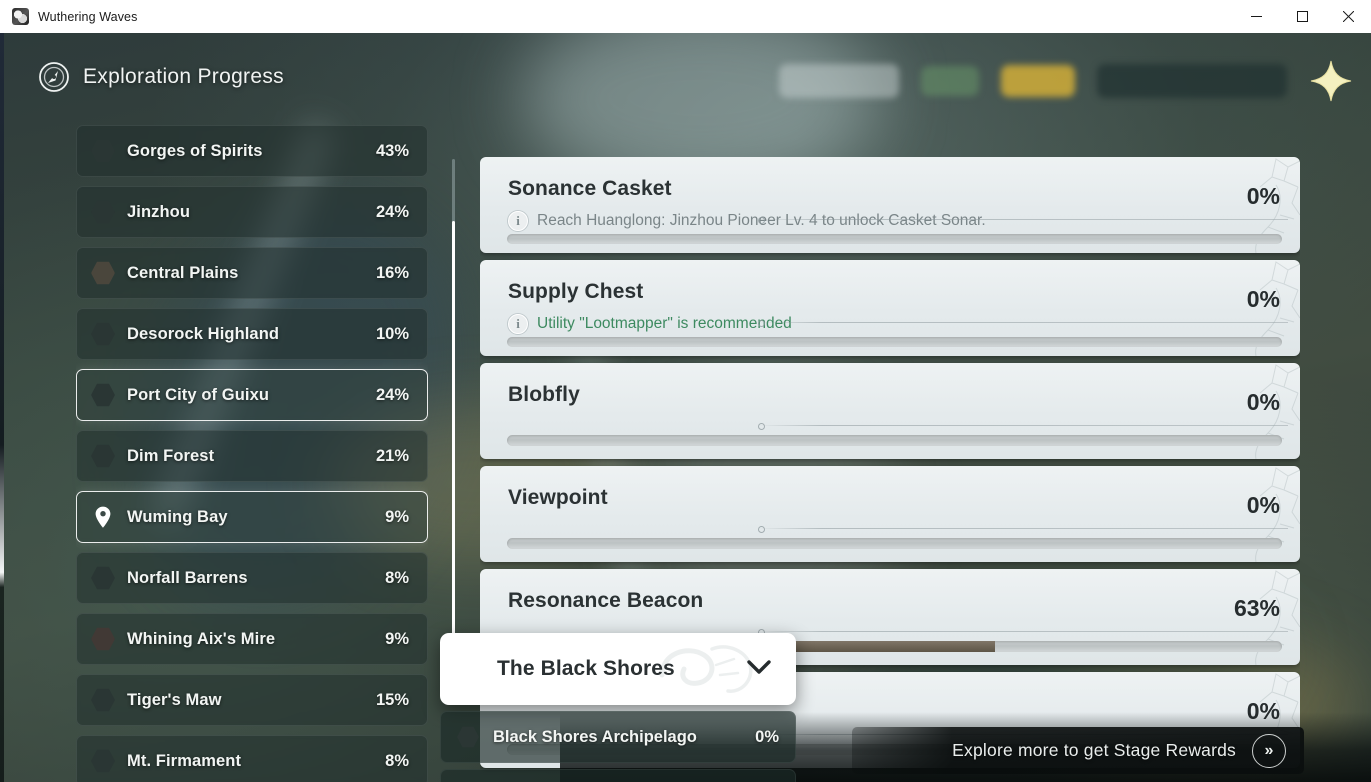  I want to click on region-list-item: Gorges of Spirits 43%, so click(252, 151).